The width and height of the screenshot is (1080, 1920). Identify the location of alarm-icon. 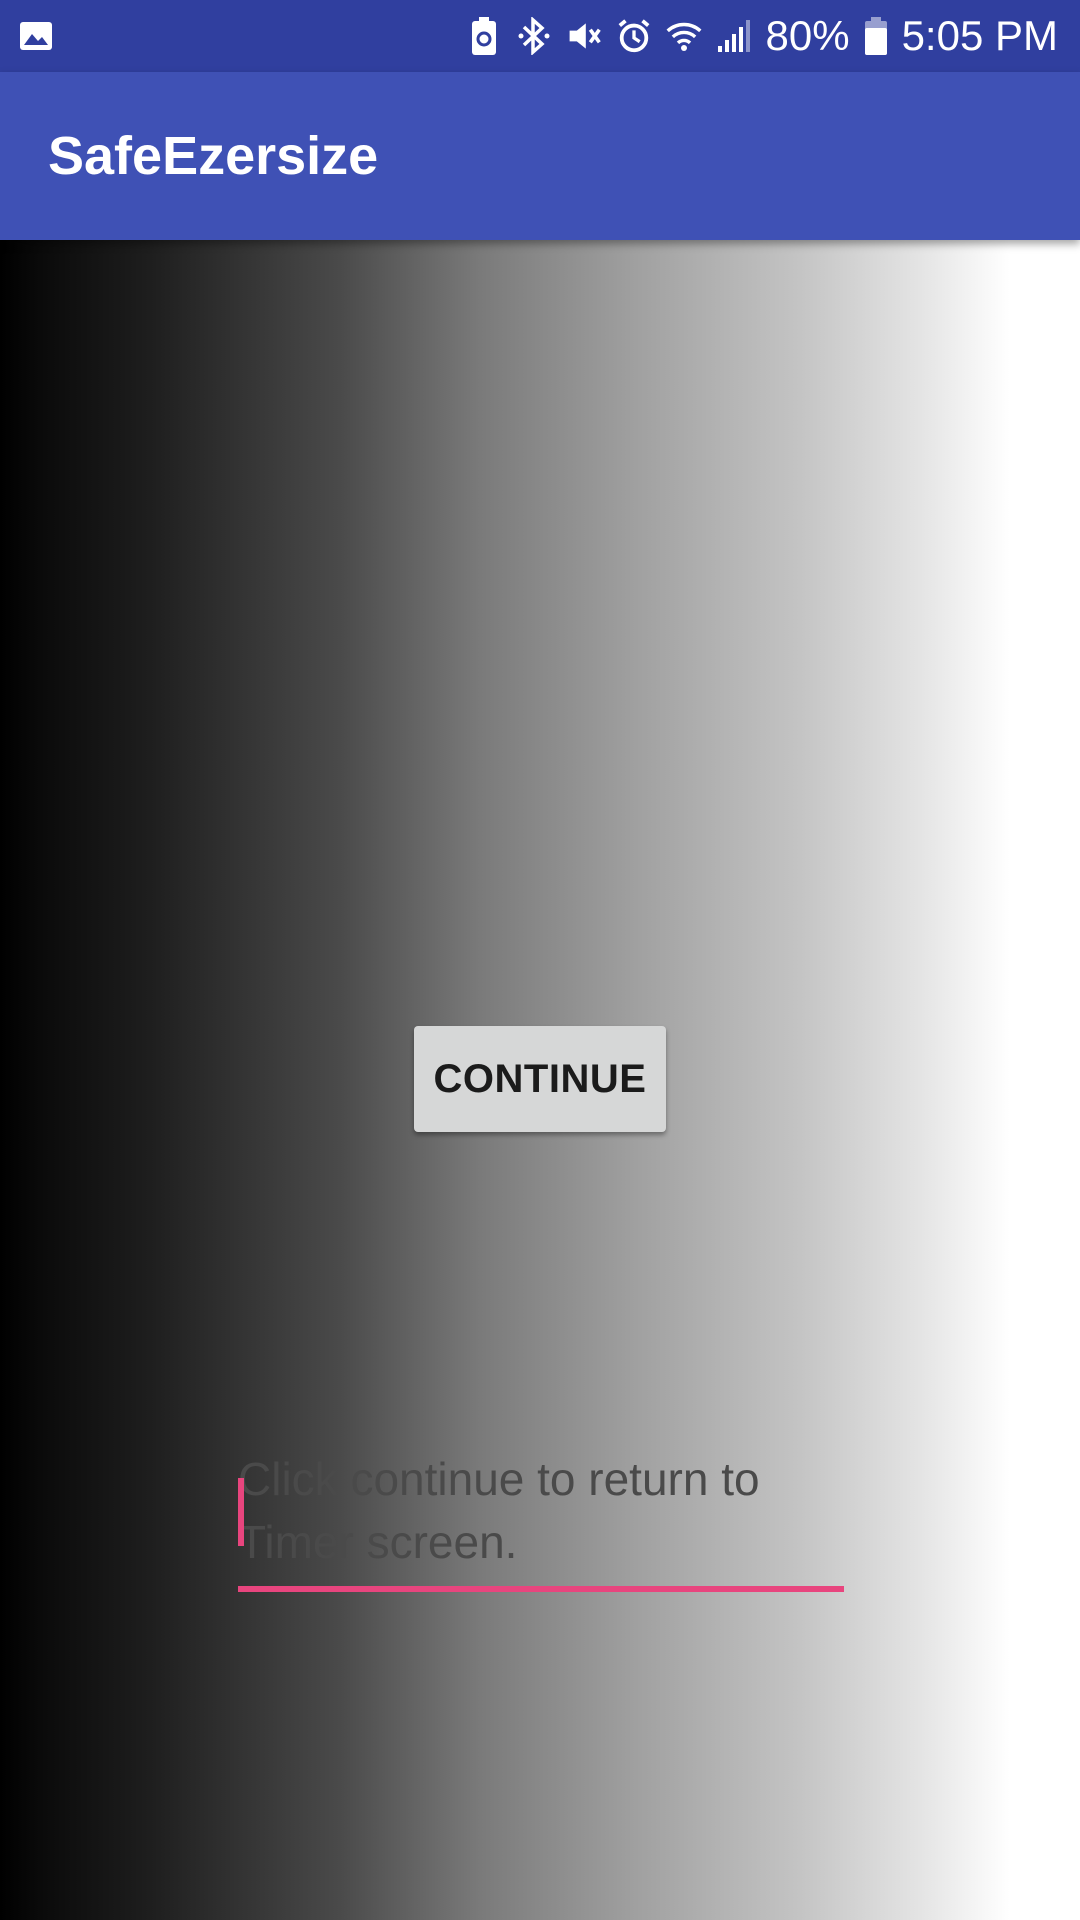
(634, 36).